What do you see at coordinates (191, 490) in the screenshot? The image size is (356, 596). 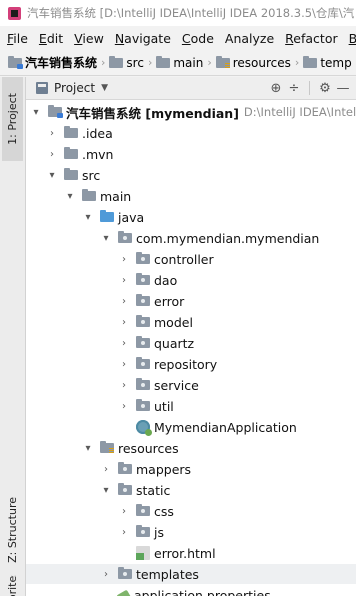 I see `tree-row-static: ▾ static` at bounding box center [191, 490].